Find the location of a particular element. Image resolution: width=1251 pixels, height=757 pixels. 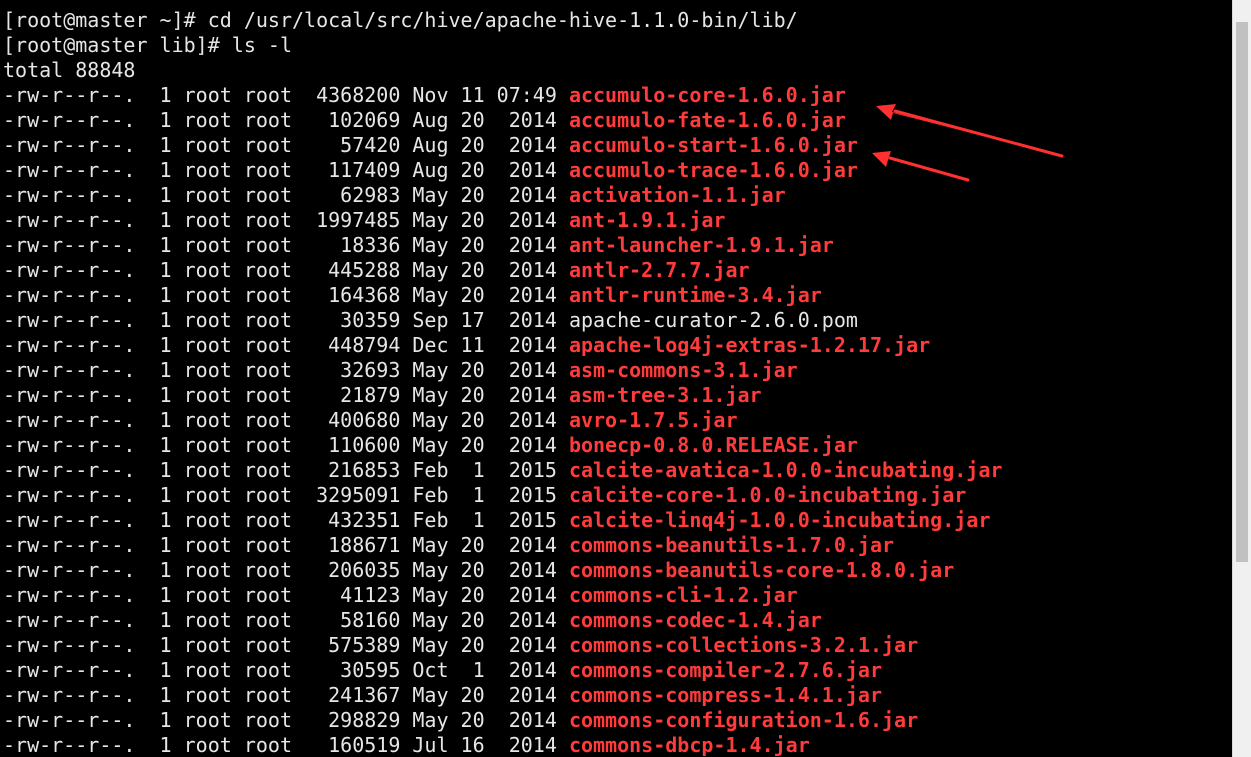

file-name: calcite-core-1.0.0-incubating.jar is located at coordinates (767, 495).